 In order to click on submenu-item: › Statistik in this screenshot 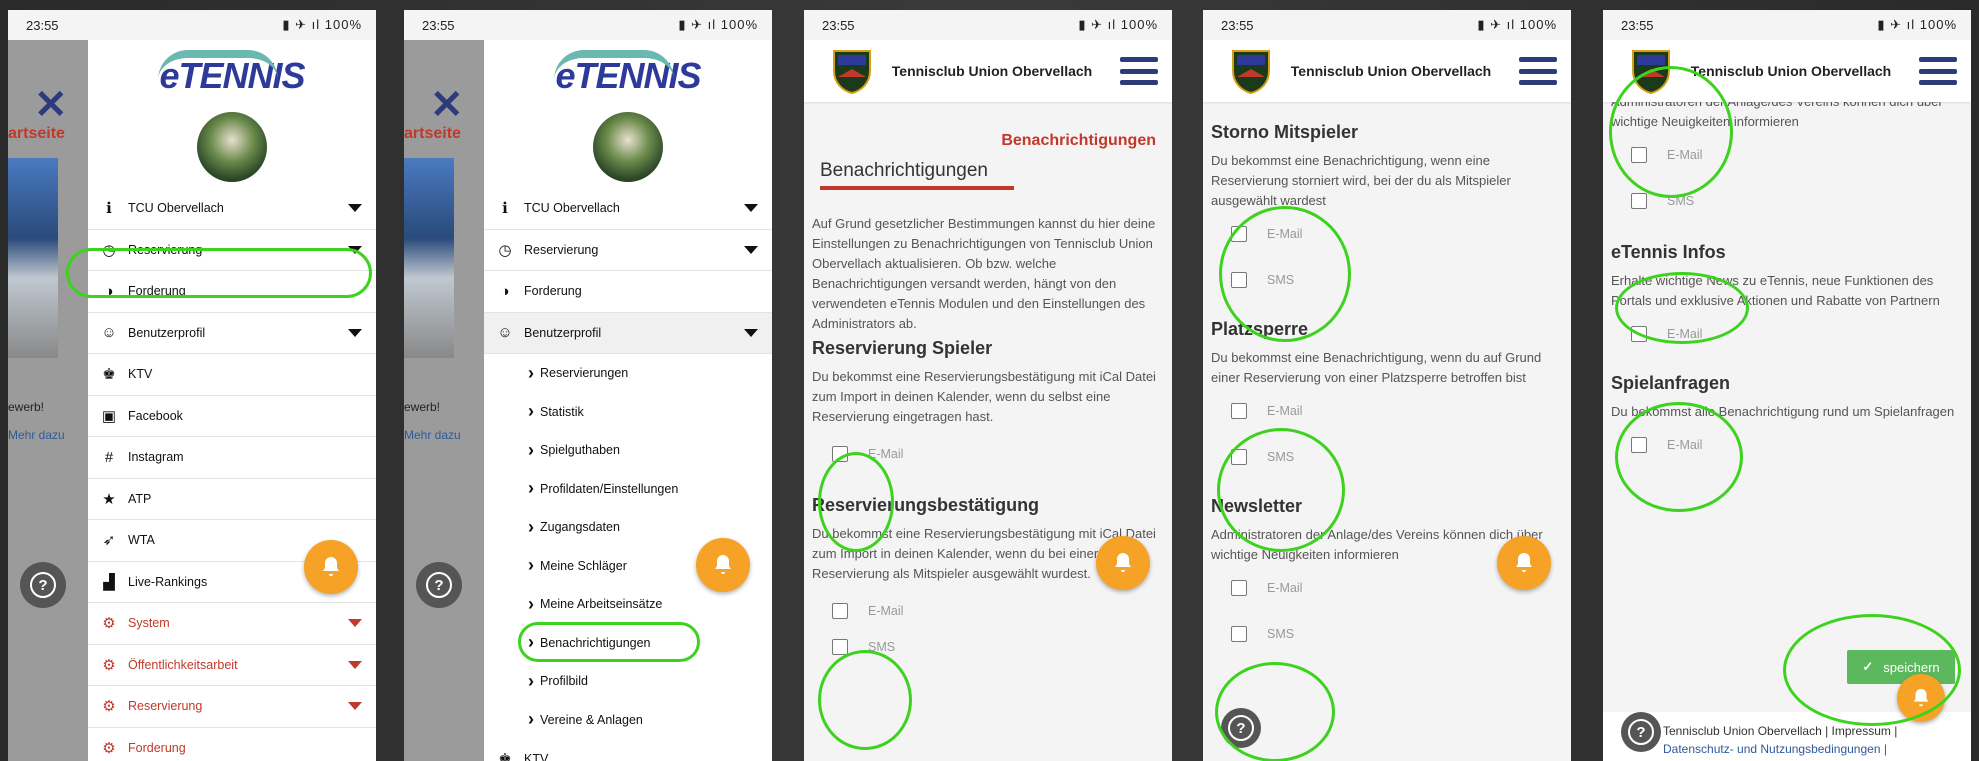, I will do `click(628, 412)`.